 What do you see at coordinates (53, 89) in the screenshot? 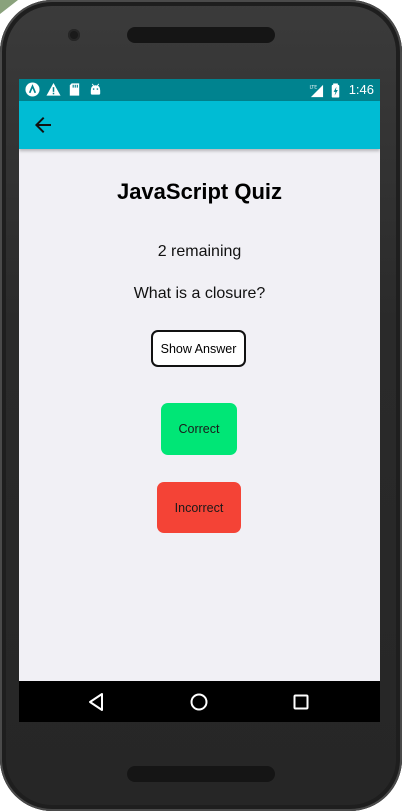
I see `warning-icon` at bounding box center [53, 89].